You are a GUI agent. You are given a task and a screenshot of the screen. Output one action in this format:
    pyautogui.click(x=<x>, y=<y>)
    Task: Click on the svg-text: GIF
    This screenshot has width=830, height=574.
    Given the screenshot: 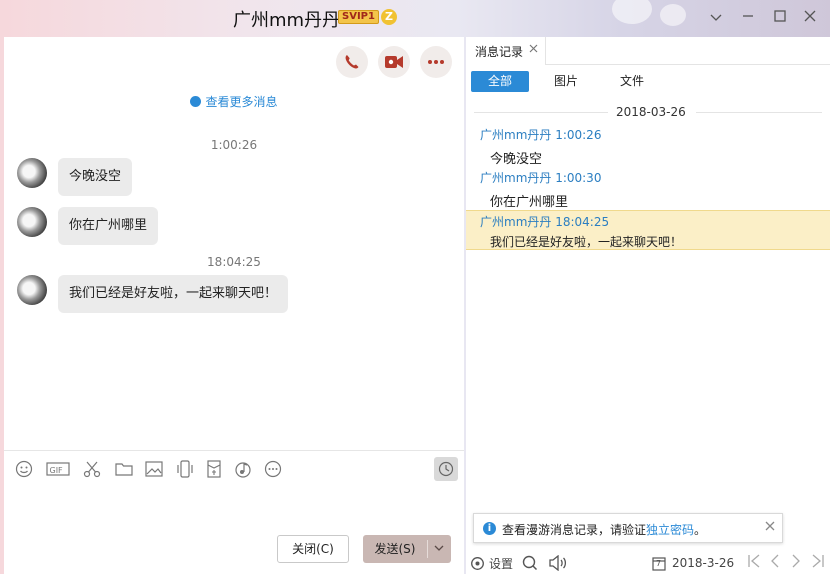 What is the action you would take?
    pyautogui.click(x=57, y=470)
    